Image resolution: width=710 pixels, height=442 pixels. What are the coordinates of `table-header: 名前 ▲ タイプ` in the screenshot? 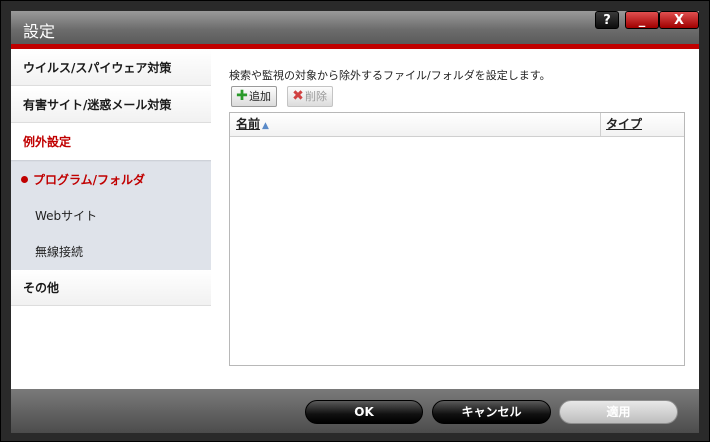 It's located at (457, 125).